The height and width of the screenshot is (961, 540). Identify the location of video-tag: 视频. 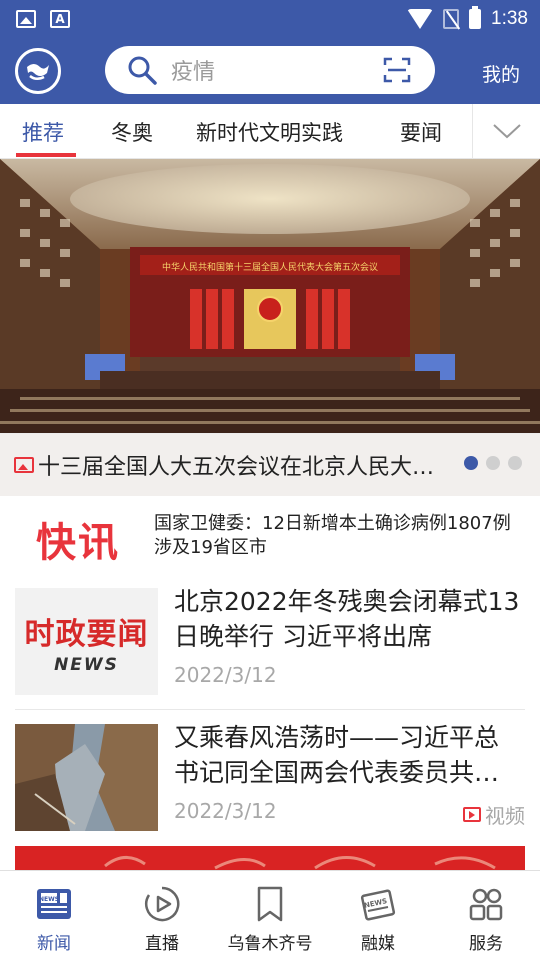
(494, 814).